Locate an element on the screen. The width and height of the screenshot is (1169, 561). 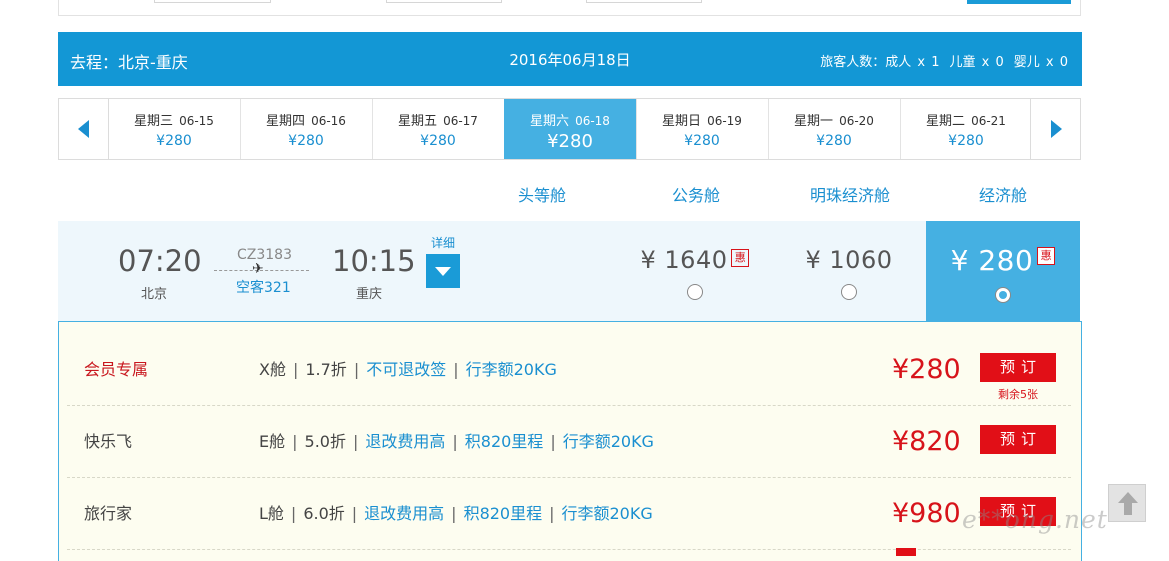
economy-price-cell-selected: ¥ 280 惠 is located at coordinates (1003, 271).